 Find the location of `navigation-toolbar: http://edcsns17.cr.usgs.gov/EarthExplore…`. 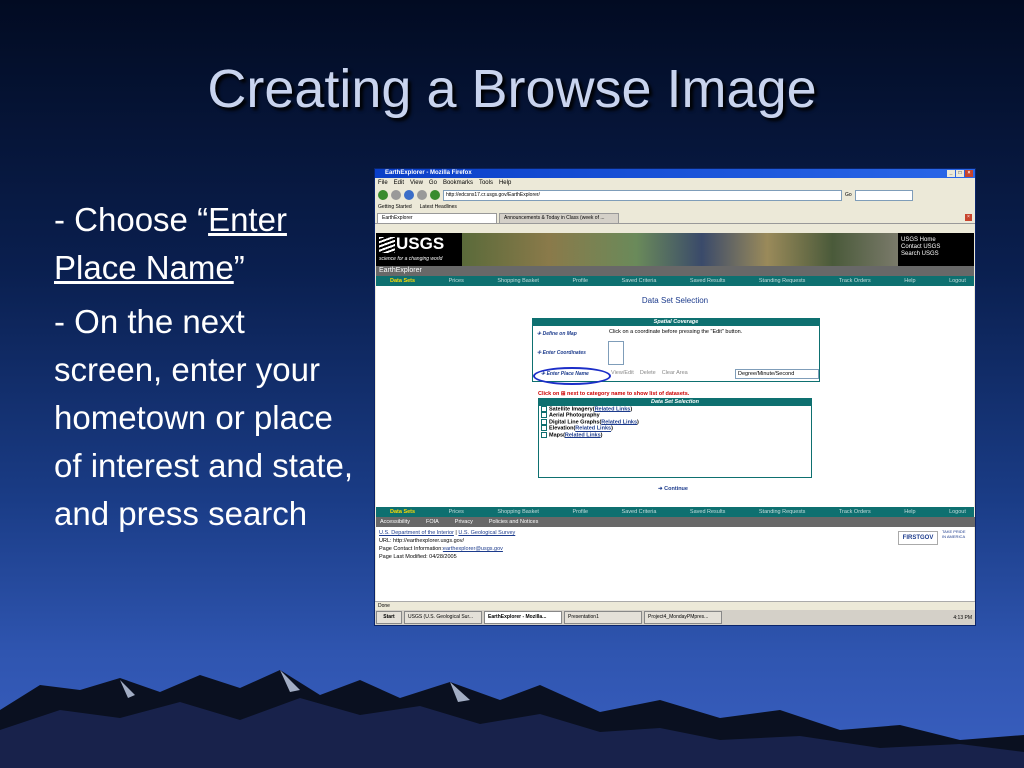

navigation-toolbar: http://edcsns17.cr.usgs.gov/EarthExplore… is located at coordinates (675, 195).